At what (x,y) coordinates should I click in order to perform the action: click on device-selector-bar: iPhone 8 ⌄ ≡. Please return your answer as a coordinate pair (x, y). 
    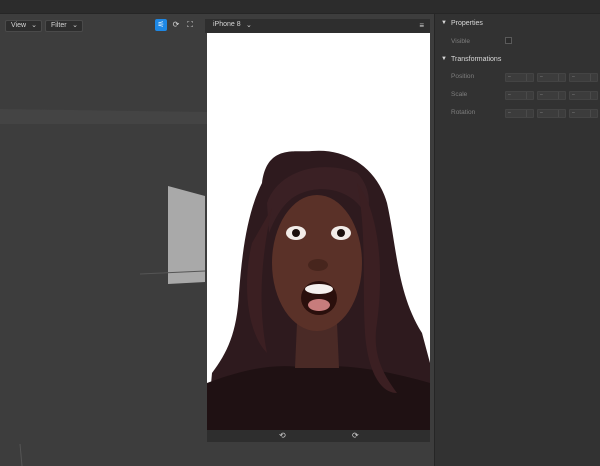
    Looking at the image, I should click on (317, 26).